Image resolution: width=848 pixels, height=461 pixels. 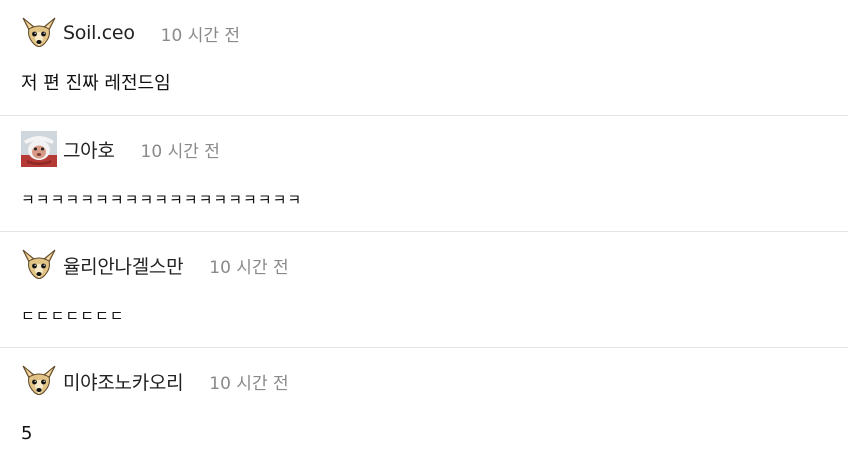 I want to click on comment-header: 그아호 10 시간 전, so click(x=120, y=149).